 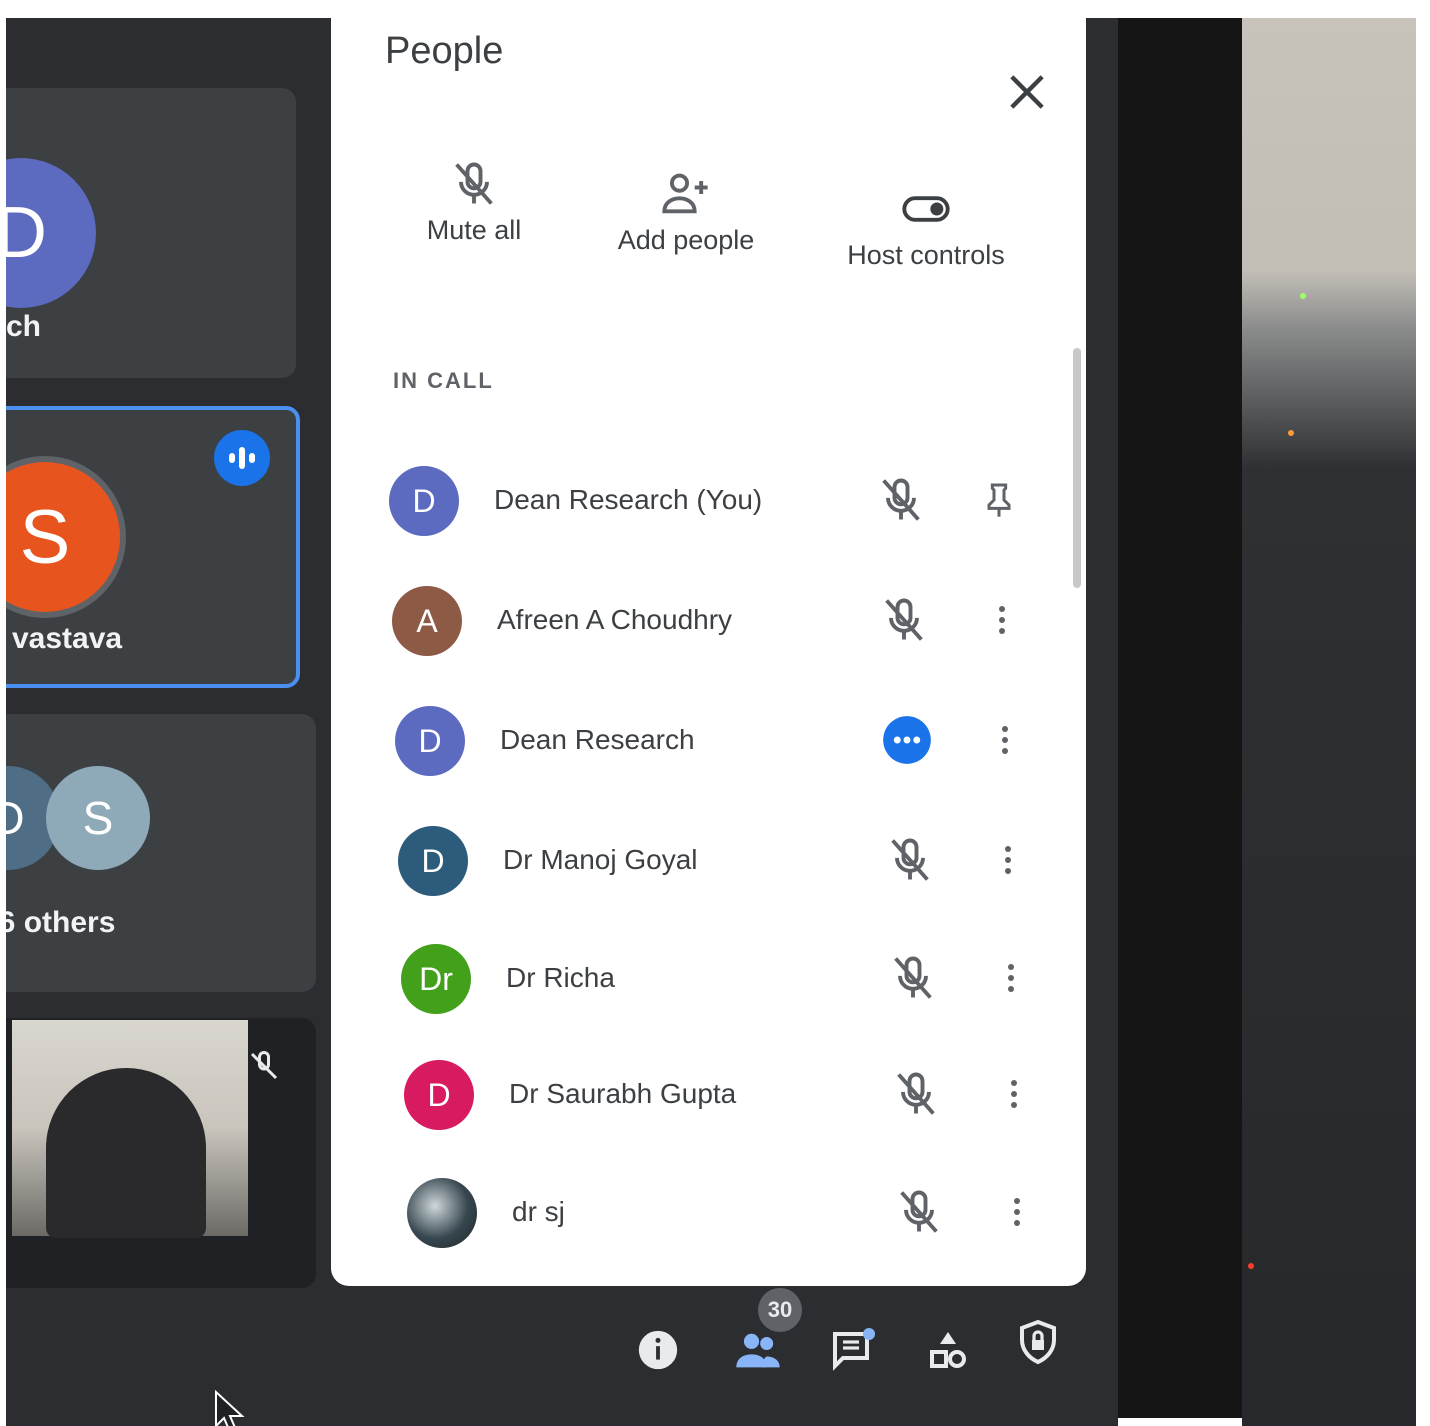 I want to click on participant-tile: D ch, so click(x=151, y=233).